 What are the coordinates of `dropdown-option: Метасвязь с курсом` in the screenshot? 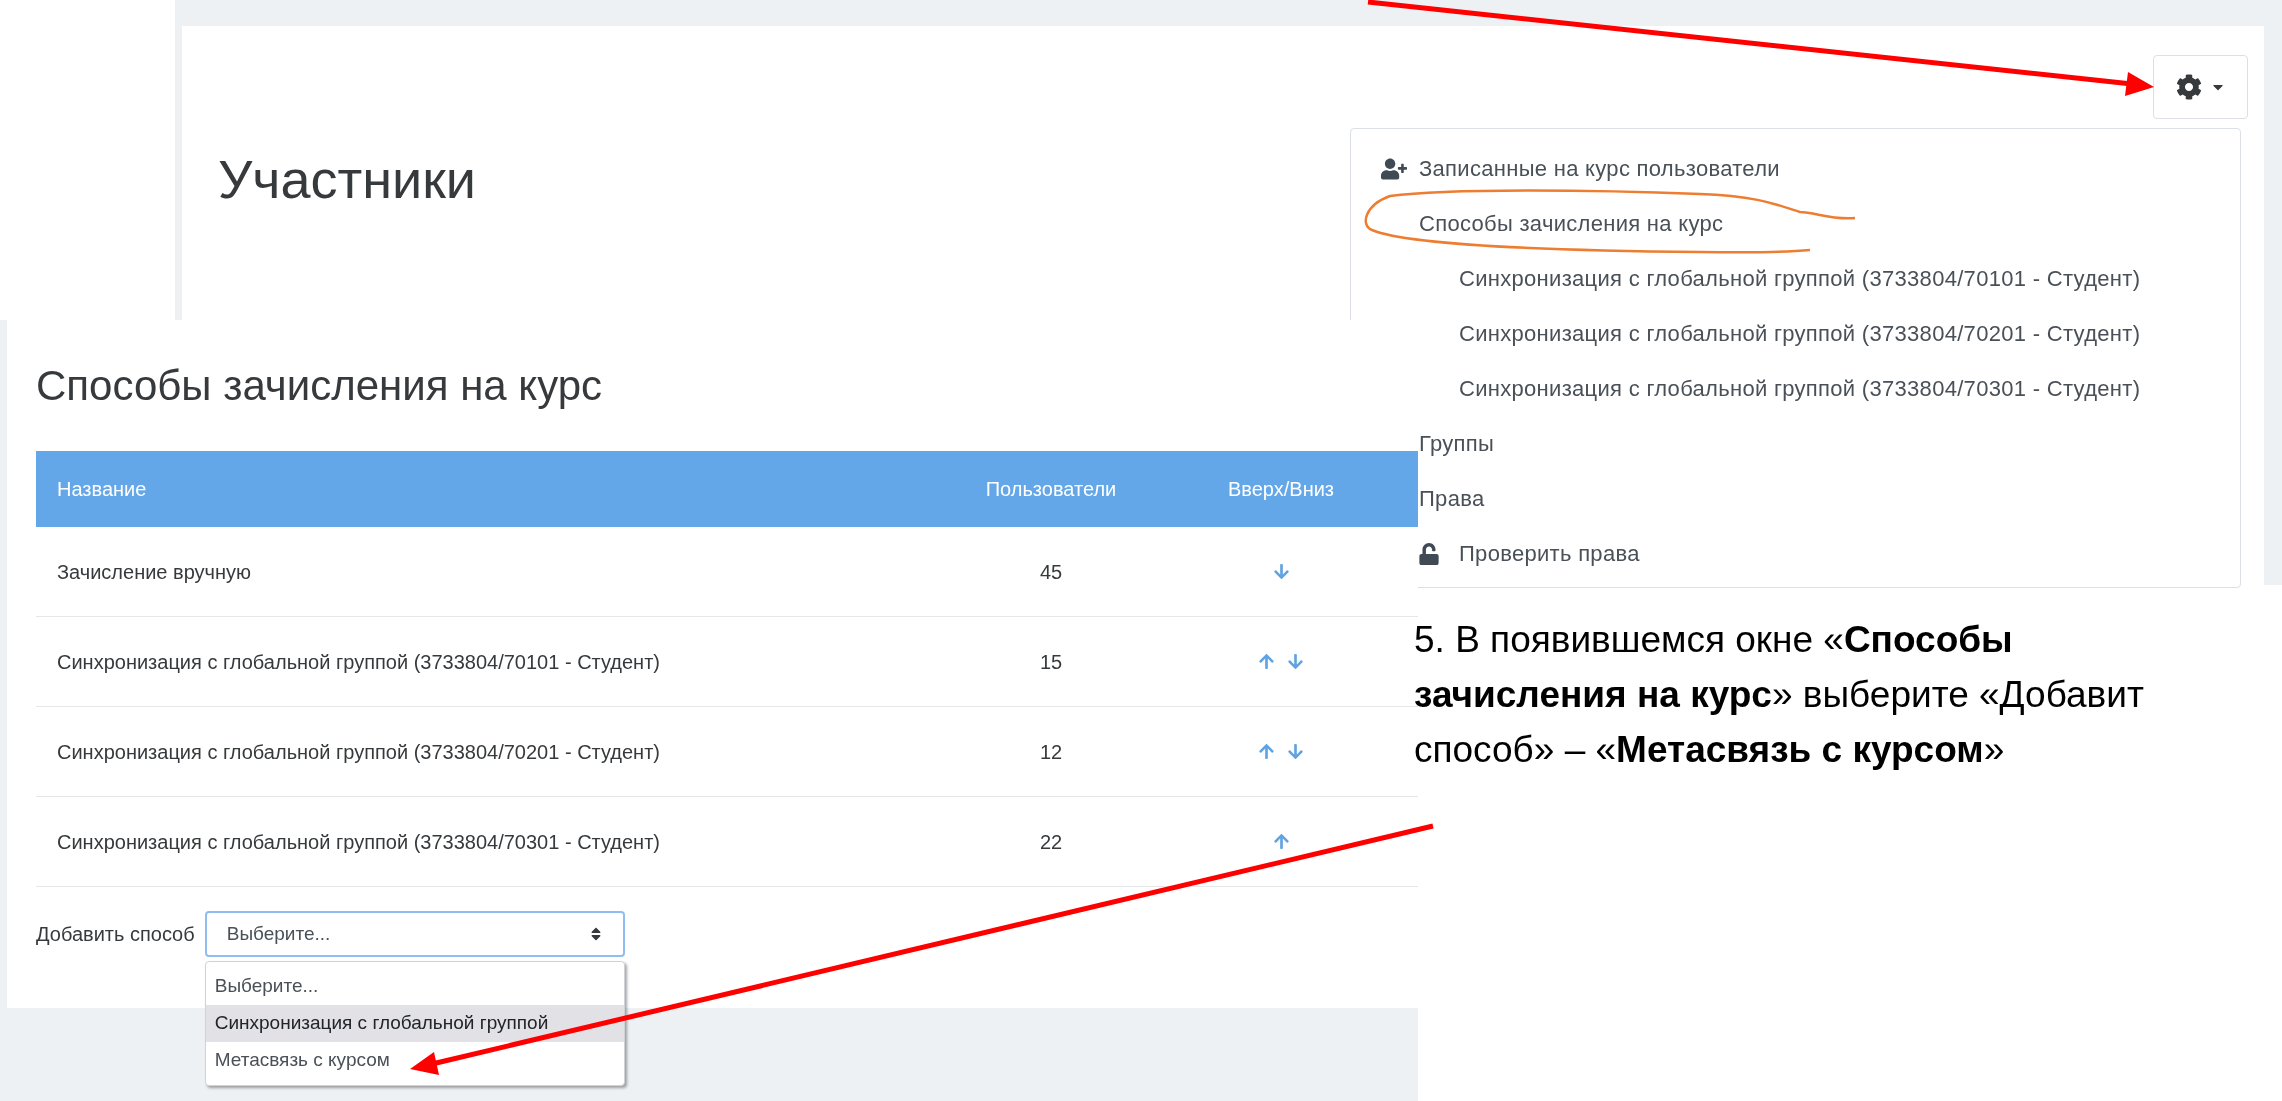 It's located at (414, 1060).